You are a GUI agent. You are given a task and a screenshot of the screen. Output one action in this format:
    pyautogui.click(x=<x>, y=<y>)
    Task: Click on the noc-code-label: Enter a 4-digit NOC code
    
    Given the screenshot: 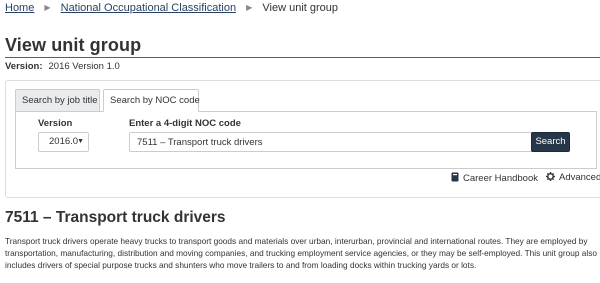 What is the action you would take?
    pyautogui.click(x=185, y=123)
    